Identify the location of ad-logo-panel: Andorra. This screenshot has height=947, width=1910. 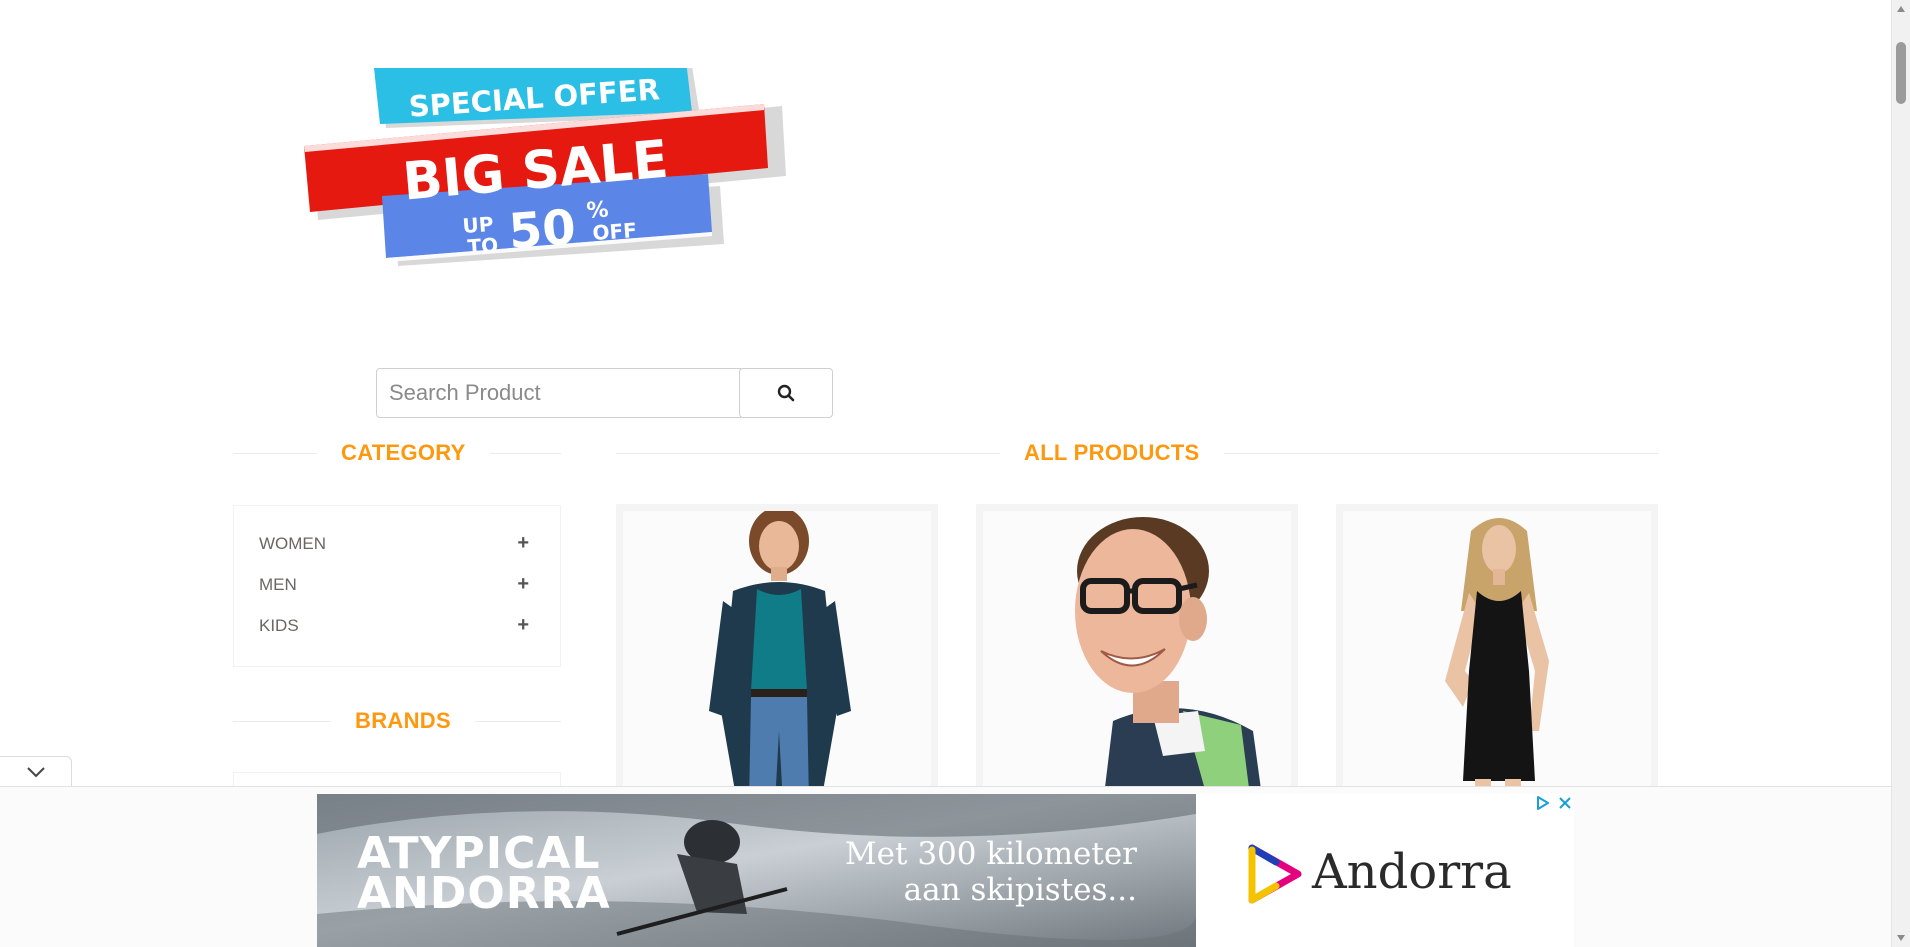
(1385, 870).